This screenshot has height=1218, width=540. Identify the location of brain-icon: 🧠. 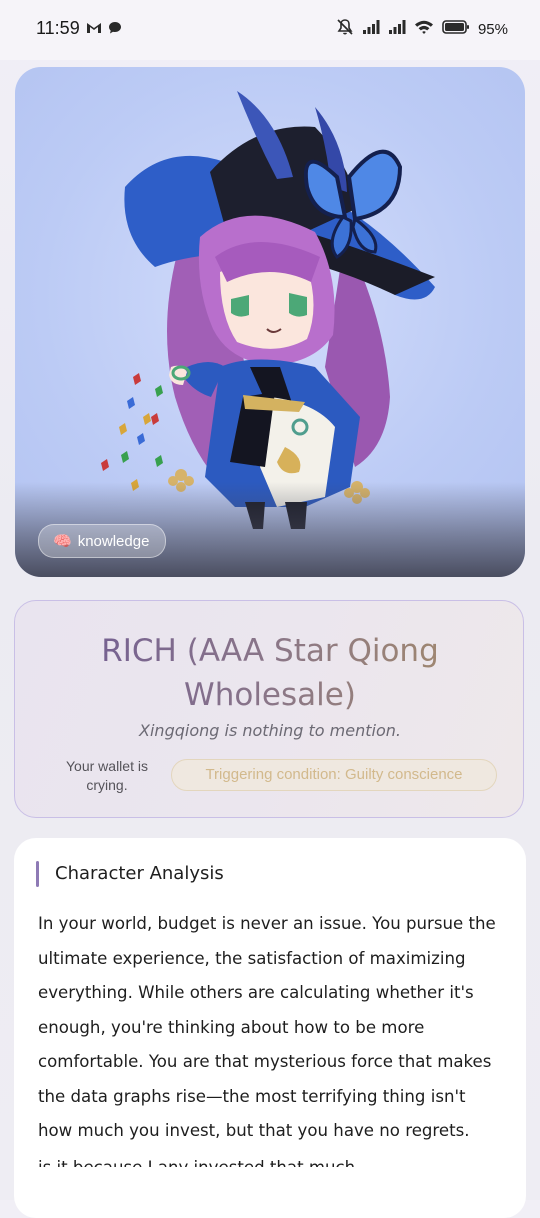
(62, 541).